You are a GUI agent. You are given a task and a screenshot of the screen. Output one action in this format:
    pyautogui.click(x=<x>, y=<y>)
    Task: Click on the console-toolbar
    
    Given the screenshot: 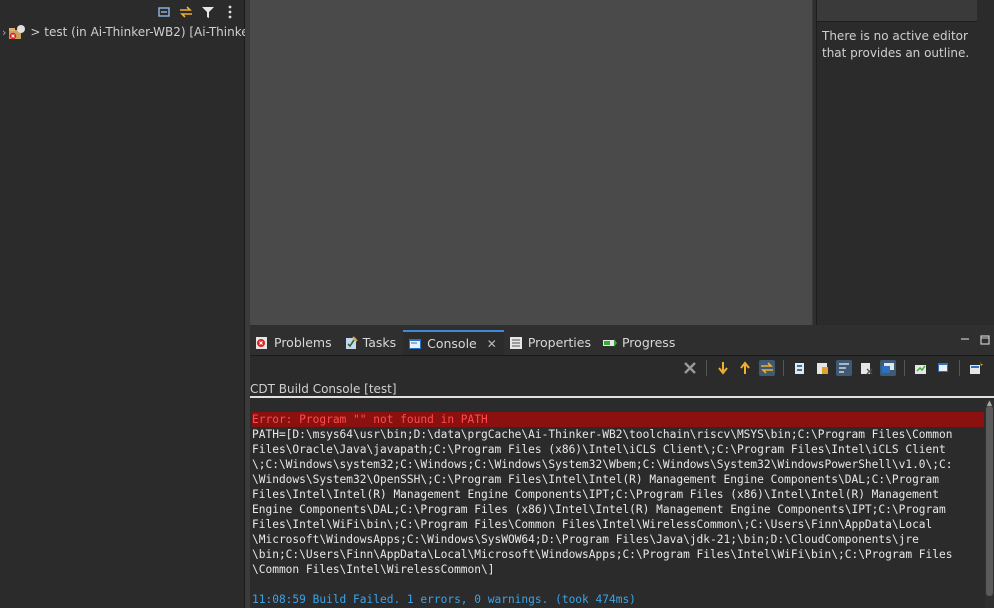 What is the action you would take?
    pyautogui.click(x=622, y=368)
    